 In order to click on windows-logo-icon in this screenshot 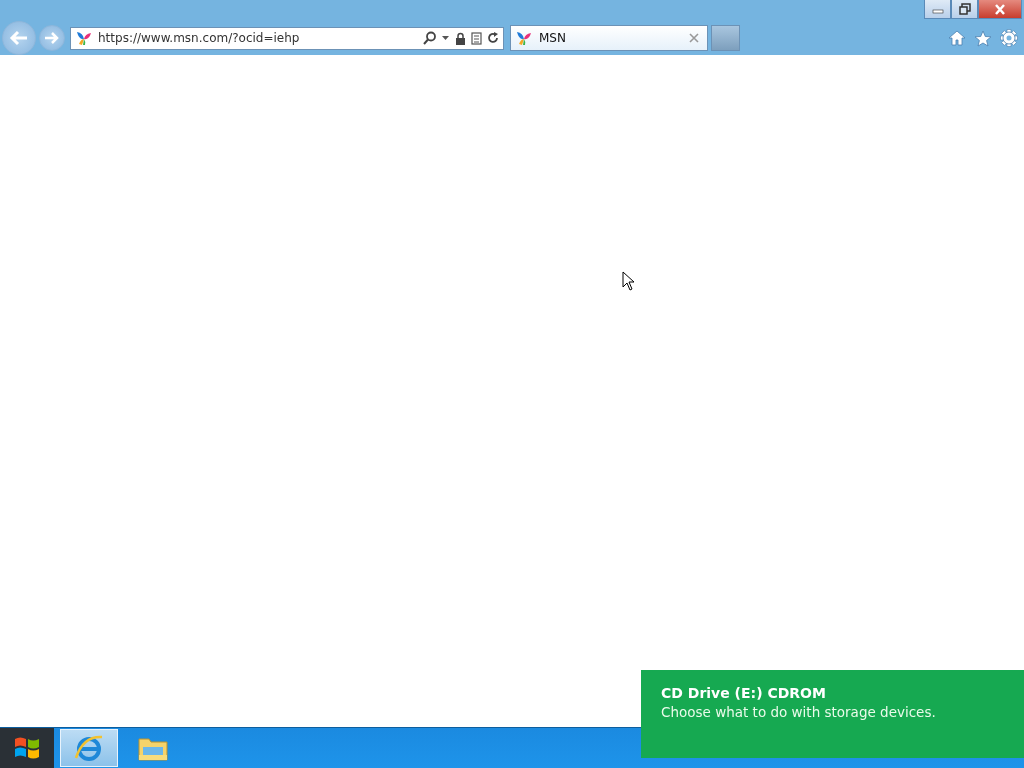, I will do `click(27, 748)`.